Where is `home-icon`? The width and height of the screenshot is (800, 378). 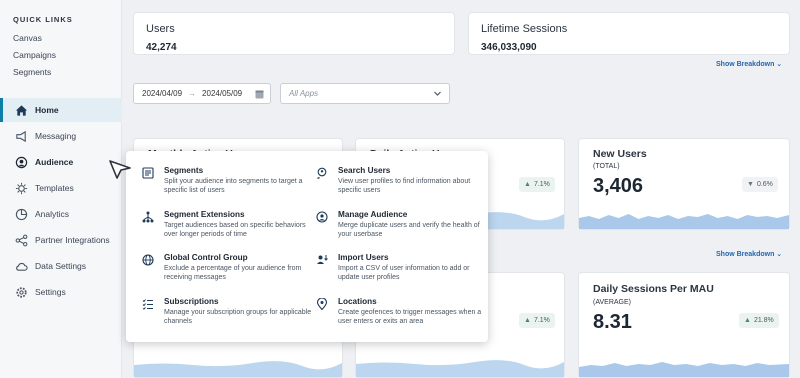 home-icon is located at coordinates (21, 110).